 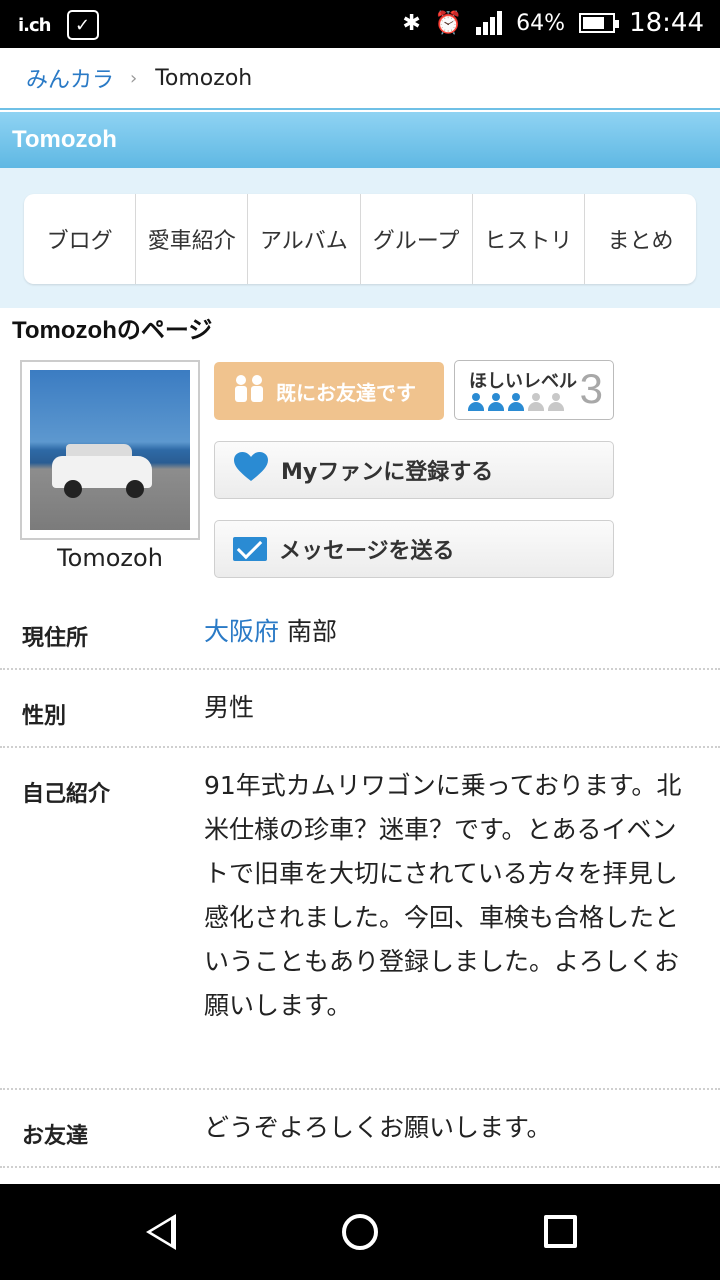 I want to click on wanted-level-figures, so click(x=516, y=402).